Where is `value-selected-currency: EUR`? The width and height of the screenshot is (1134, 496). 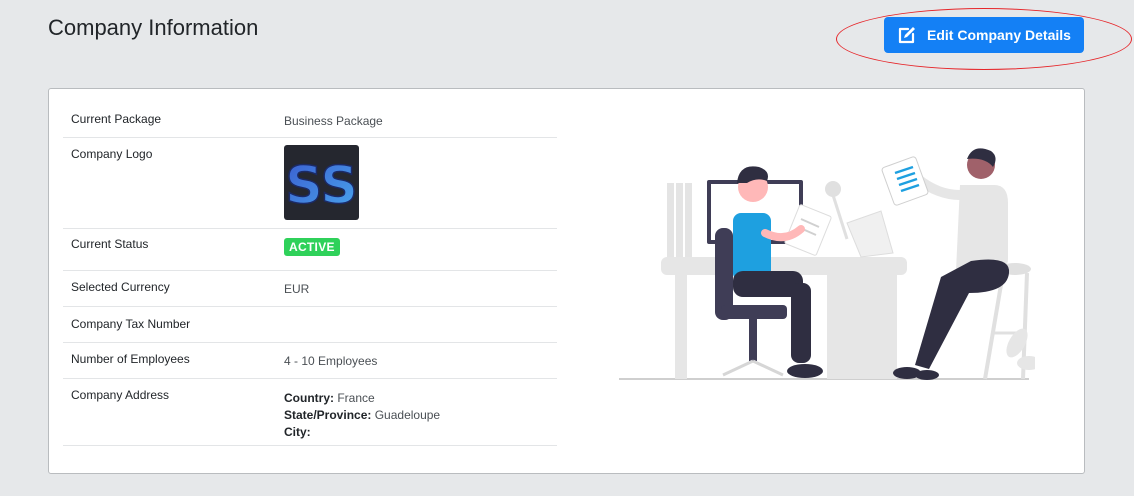 value-selected-currency: EUR is located at coordinates (297, 289).